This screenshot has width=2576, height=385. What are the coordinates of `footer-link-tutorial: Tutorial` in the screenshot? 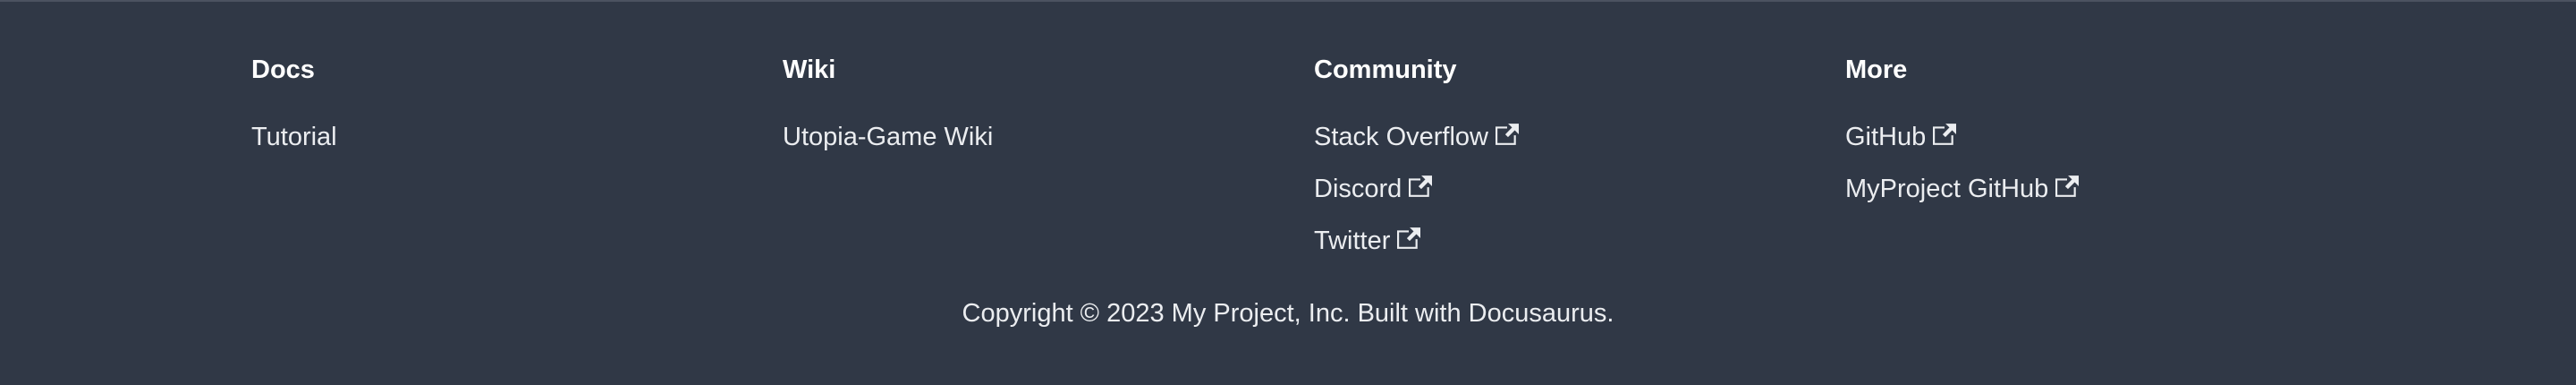 It's located at (294, 137).